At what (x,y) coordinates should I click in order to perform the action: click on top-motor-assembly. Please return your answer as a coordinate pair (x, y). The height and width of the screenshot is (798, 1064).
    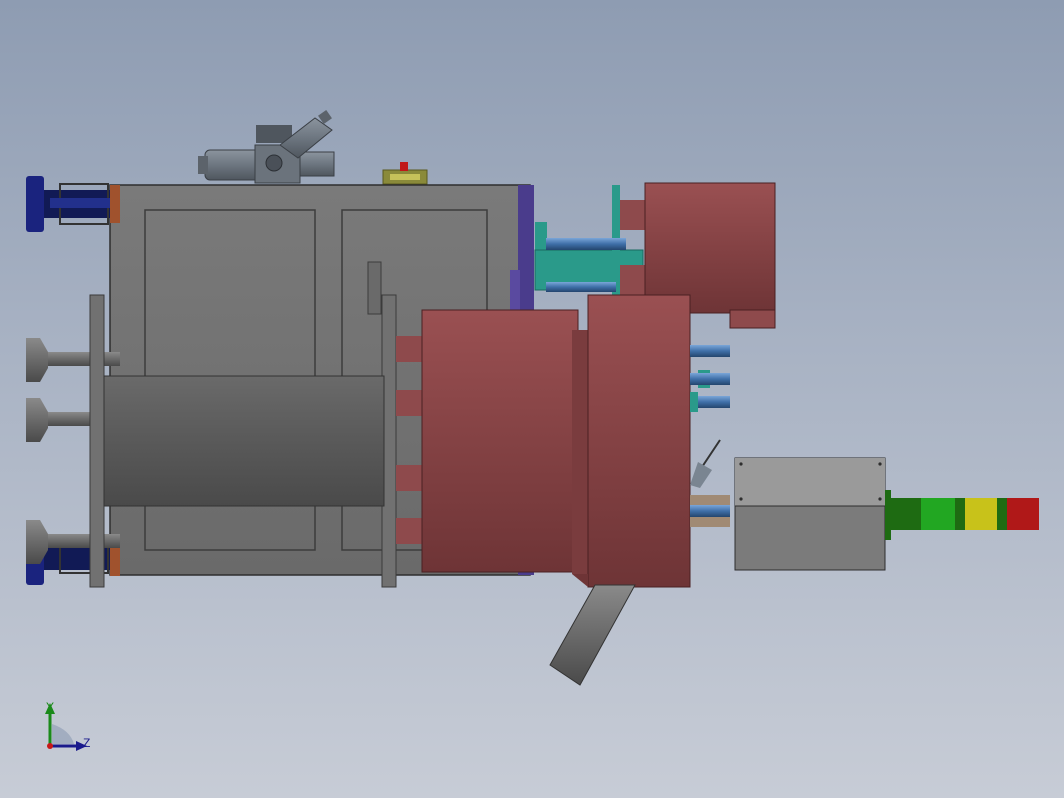
    Looking at the image, I should click on (266, 147).